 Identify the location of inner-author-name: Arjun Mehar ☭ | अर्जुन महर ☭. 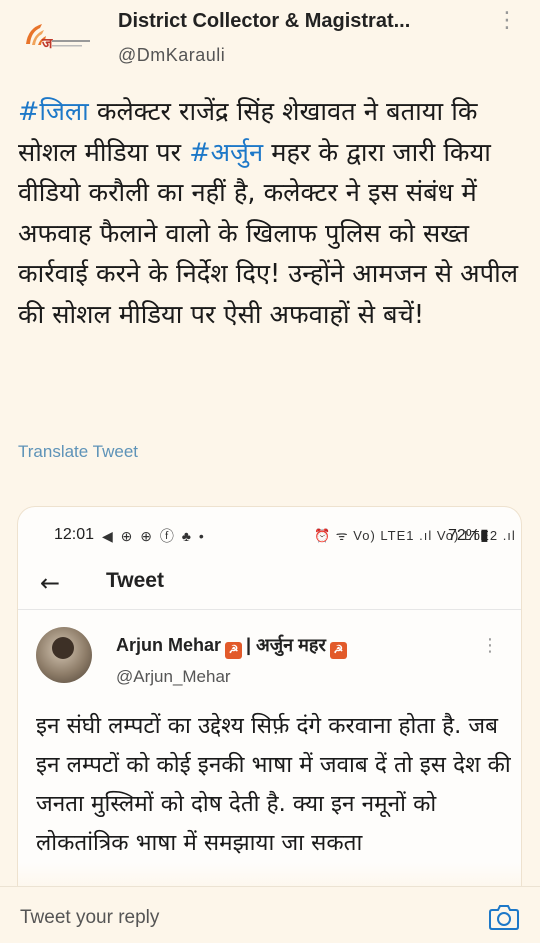
(233, 646).